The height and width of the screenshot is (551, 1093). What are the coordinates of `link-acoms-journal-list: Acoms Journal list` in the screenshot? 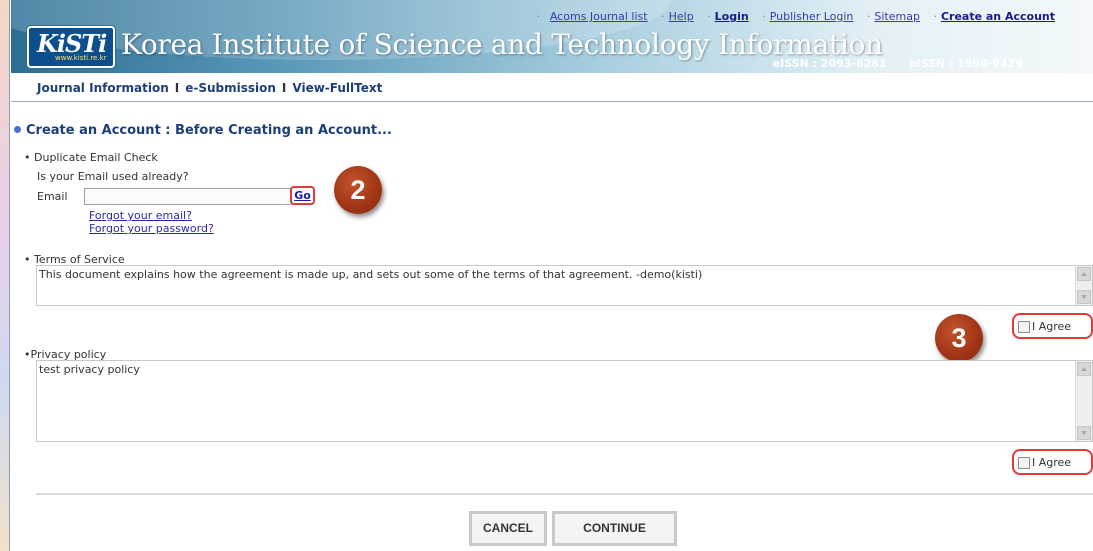 It's located at (599, 16).